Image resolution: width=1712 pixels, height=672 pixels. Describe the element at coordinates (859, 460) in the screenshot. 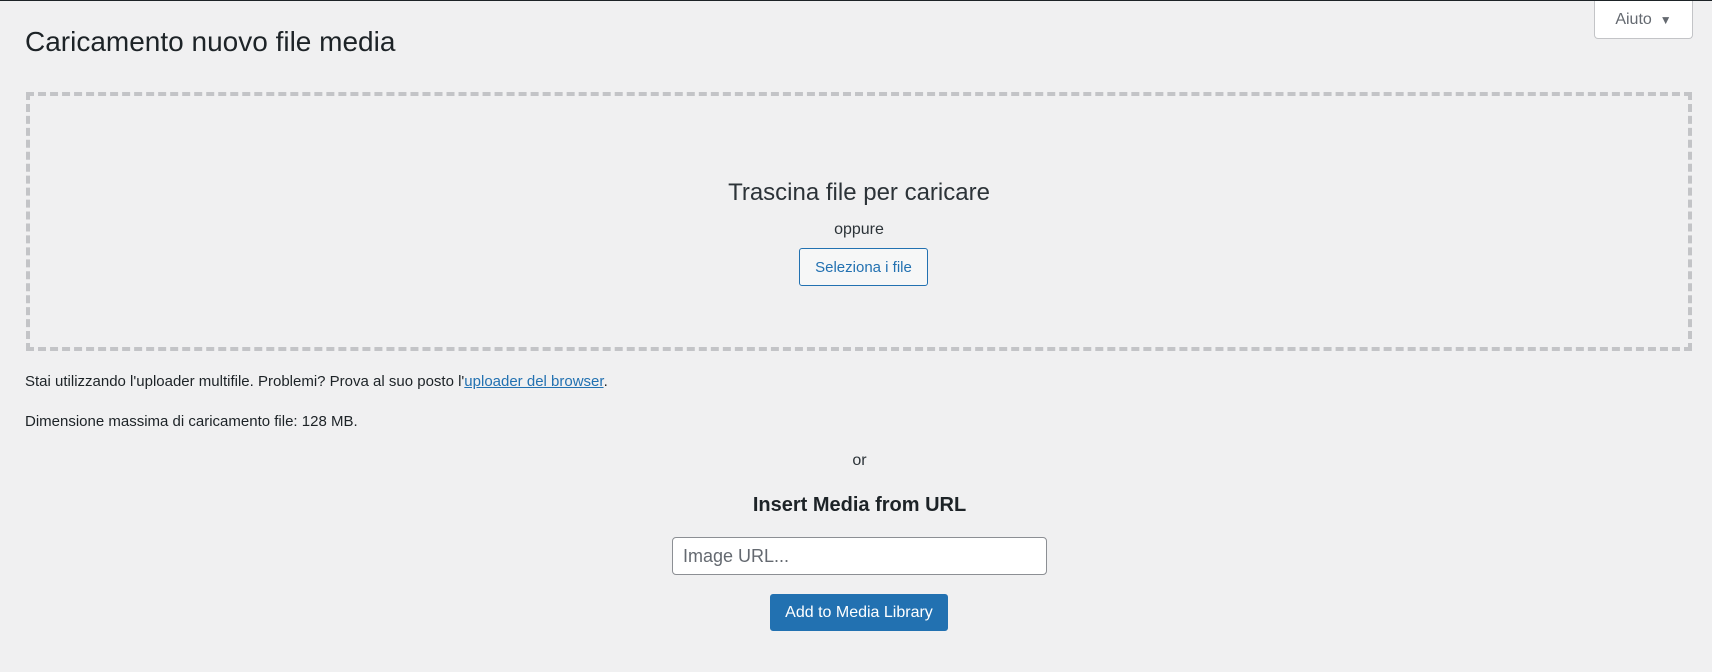

I see `or-separator: or` at that location.